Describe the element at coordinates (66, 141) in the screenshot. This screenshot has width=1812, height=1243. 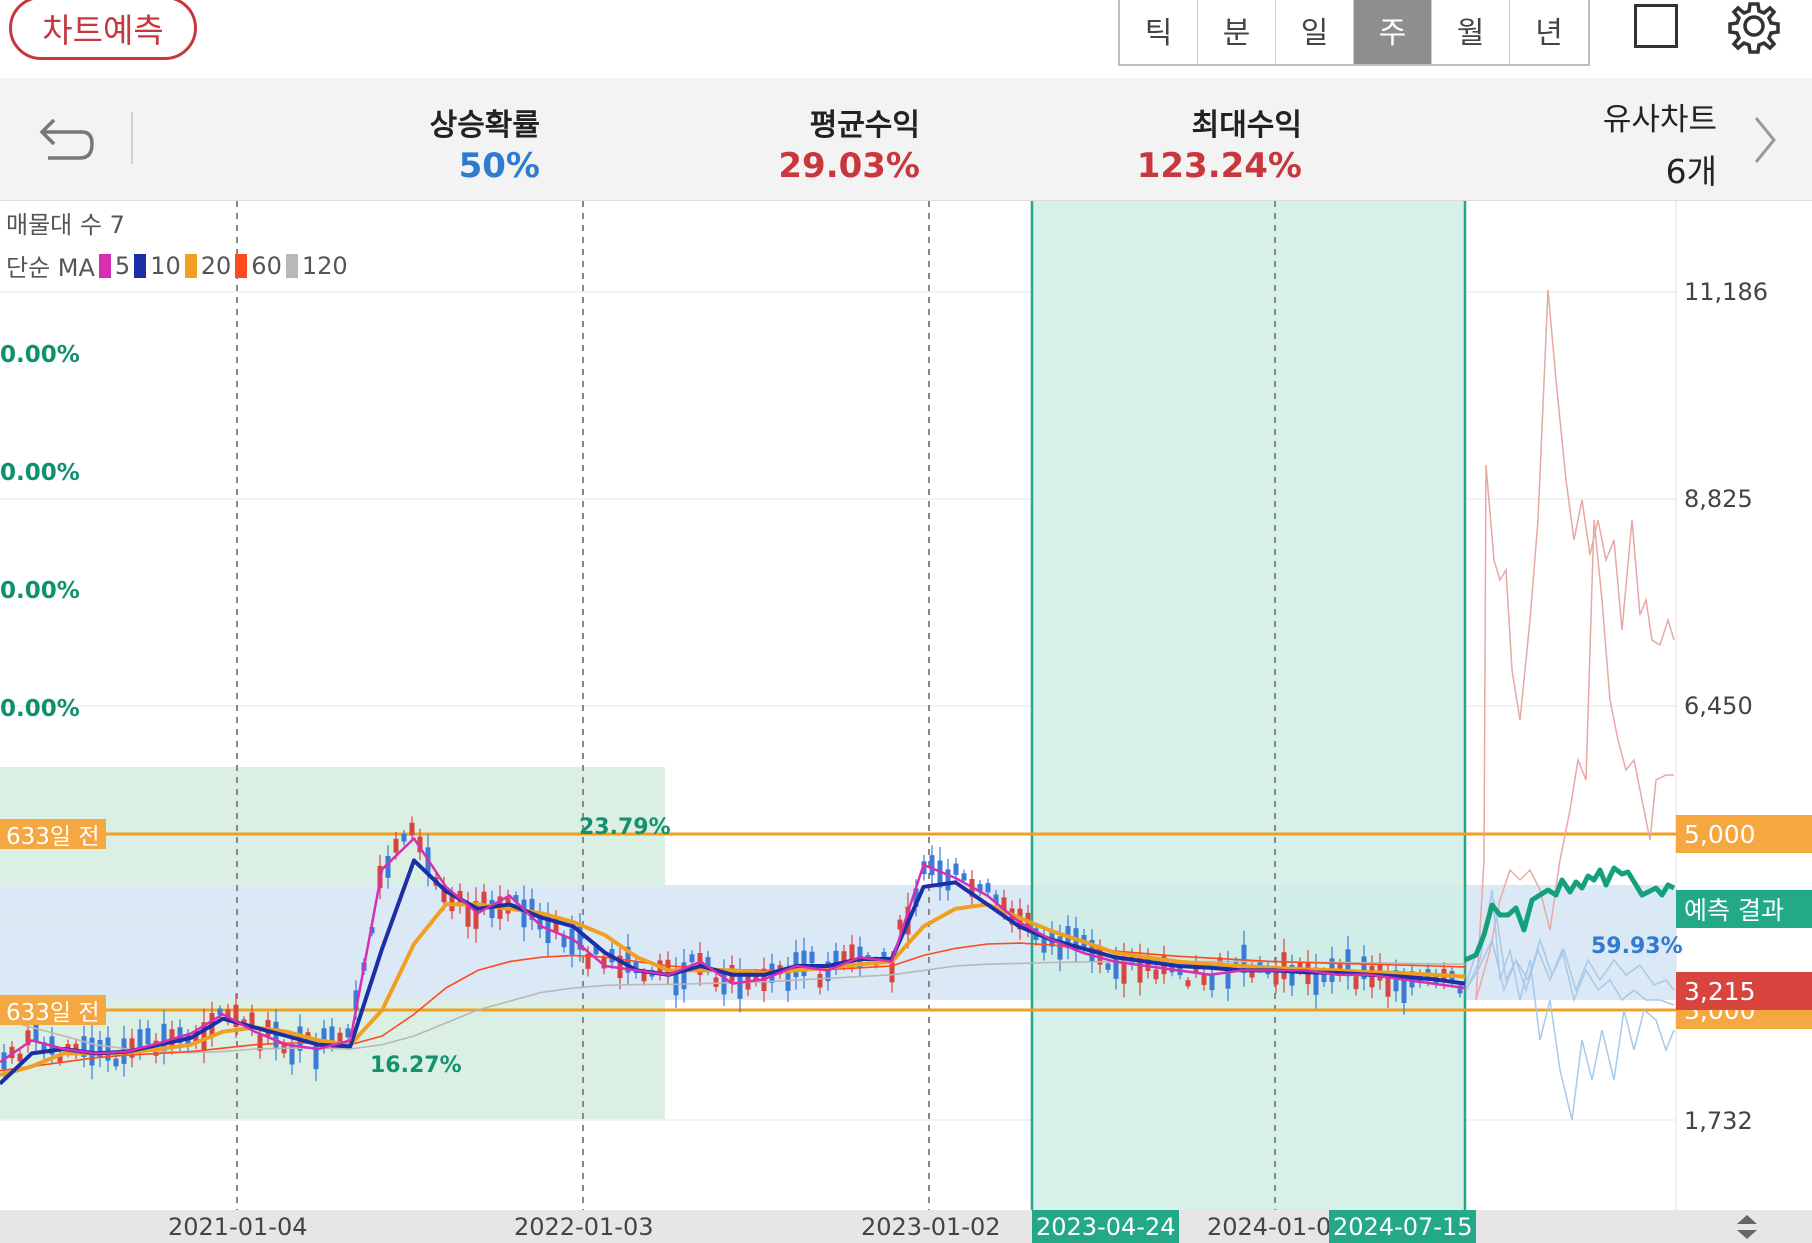
I see `undo-icon` at that location.